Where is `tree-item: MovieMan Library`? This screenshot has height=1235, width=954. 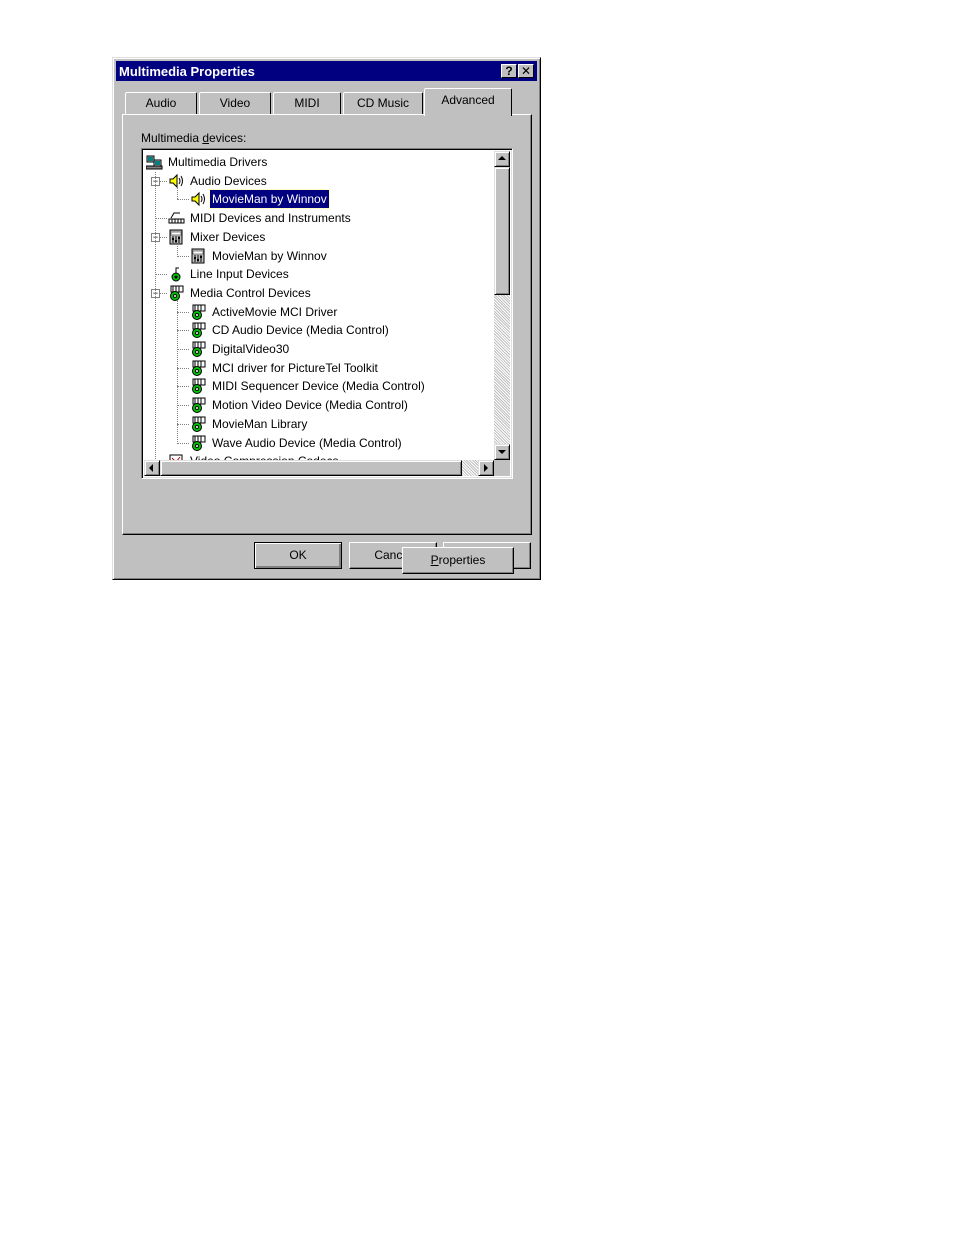
tree-item: MovieMan Library is located at coordinates (249, 424).